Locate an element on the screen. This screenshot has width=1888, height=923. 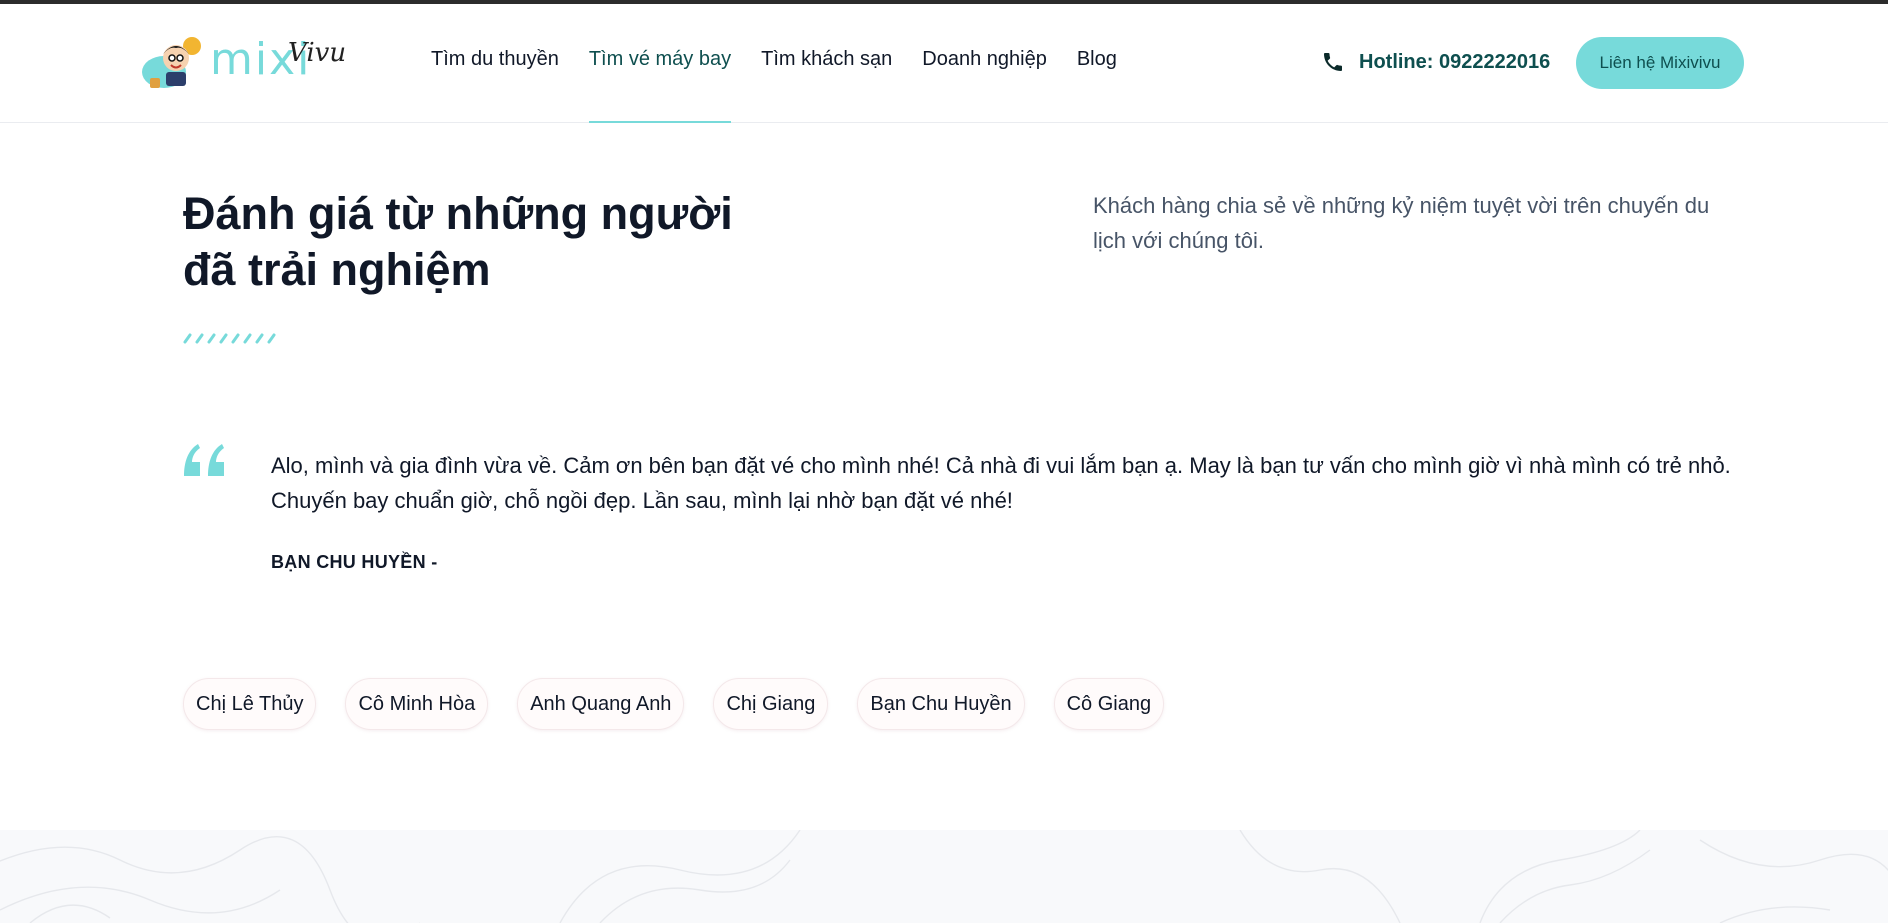
nav-item-find-cruise: Tìm du thuyền is located at coordinates (495, 63).